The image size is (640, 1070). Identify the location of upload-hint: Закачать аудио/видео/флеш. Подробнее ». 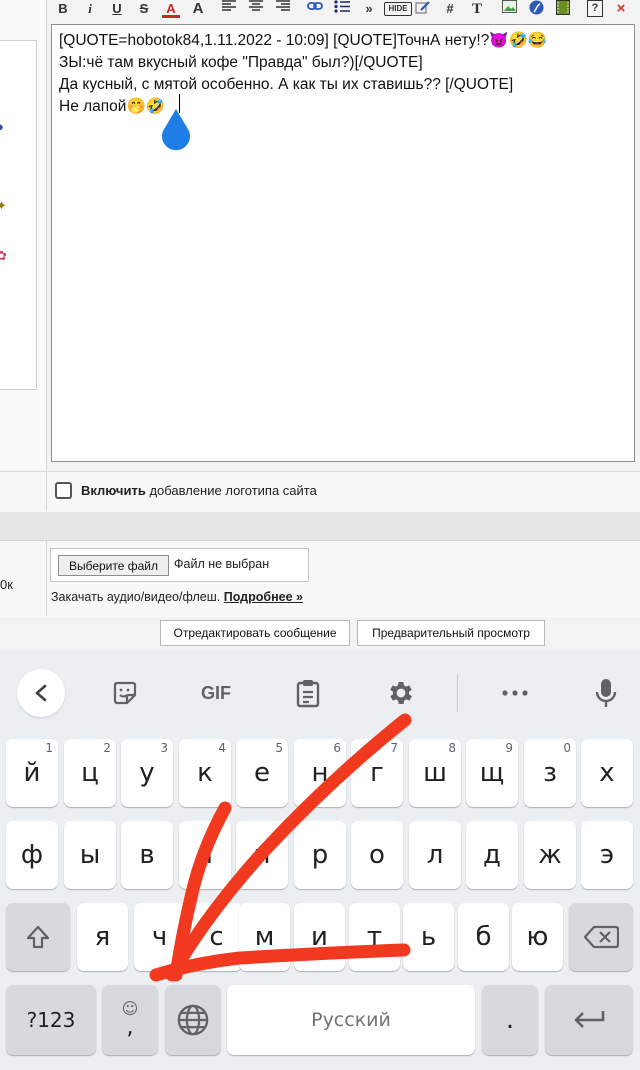
(177, 597).